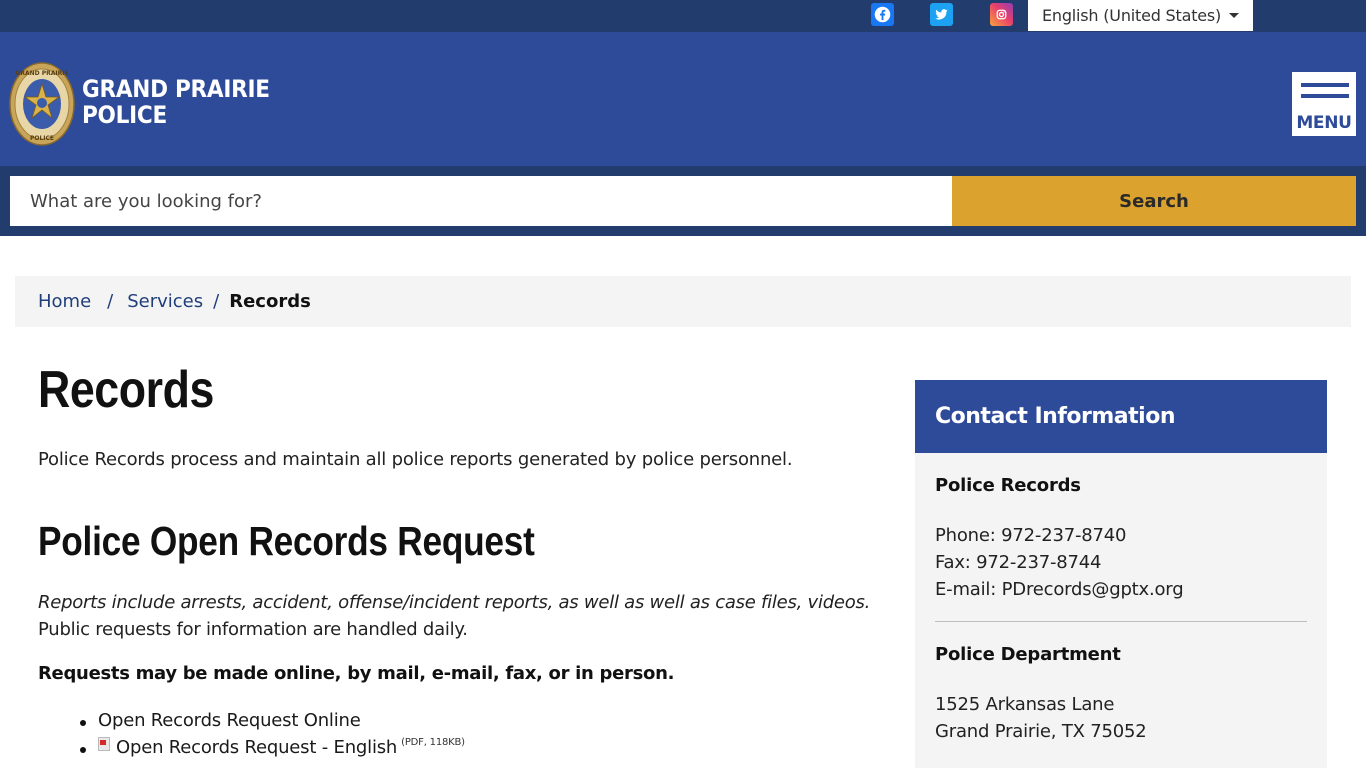 The width and height of the screenshot is (1366, 768). I want to click on open-records-english-pdf-link: Open Records Request - English, so click(256, 747).